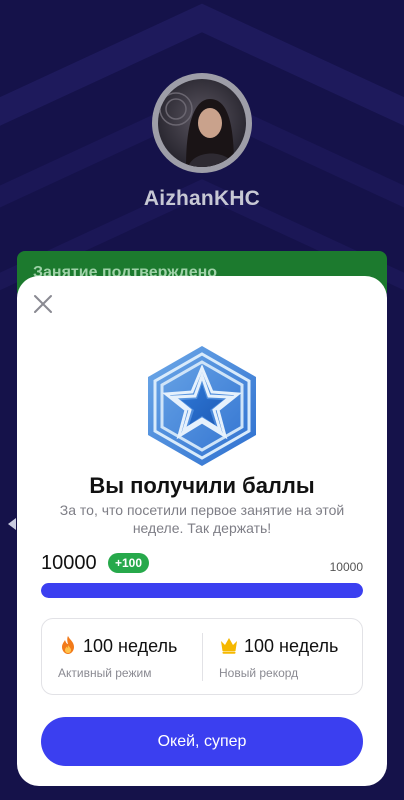  Describe the element at coordinates (259, 673) in the screenshot. I see `stat-record-label: Новый рекорд` at that location.